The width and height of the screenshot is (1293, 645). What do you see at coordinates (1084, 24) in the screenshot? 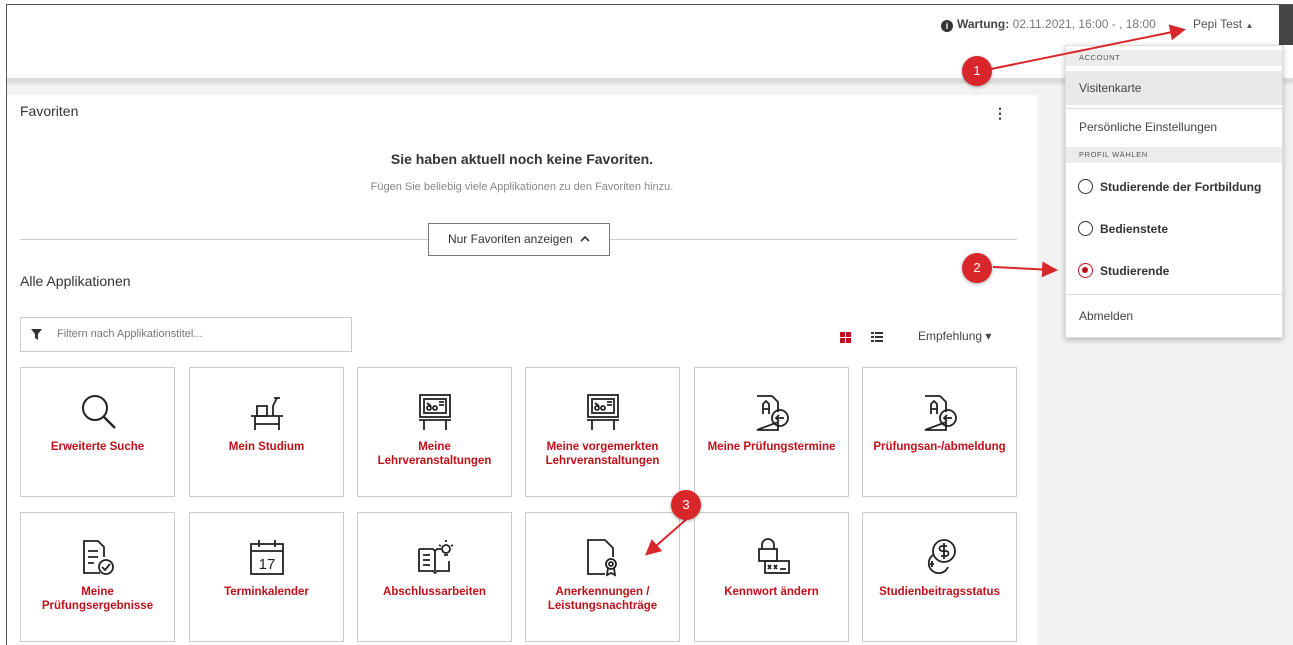
I see `maintenance-value: 02.11.2021, 16:00 - , 18:00` at bounding box center [1084, 24].